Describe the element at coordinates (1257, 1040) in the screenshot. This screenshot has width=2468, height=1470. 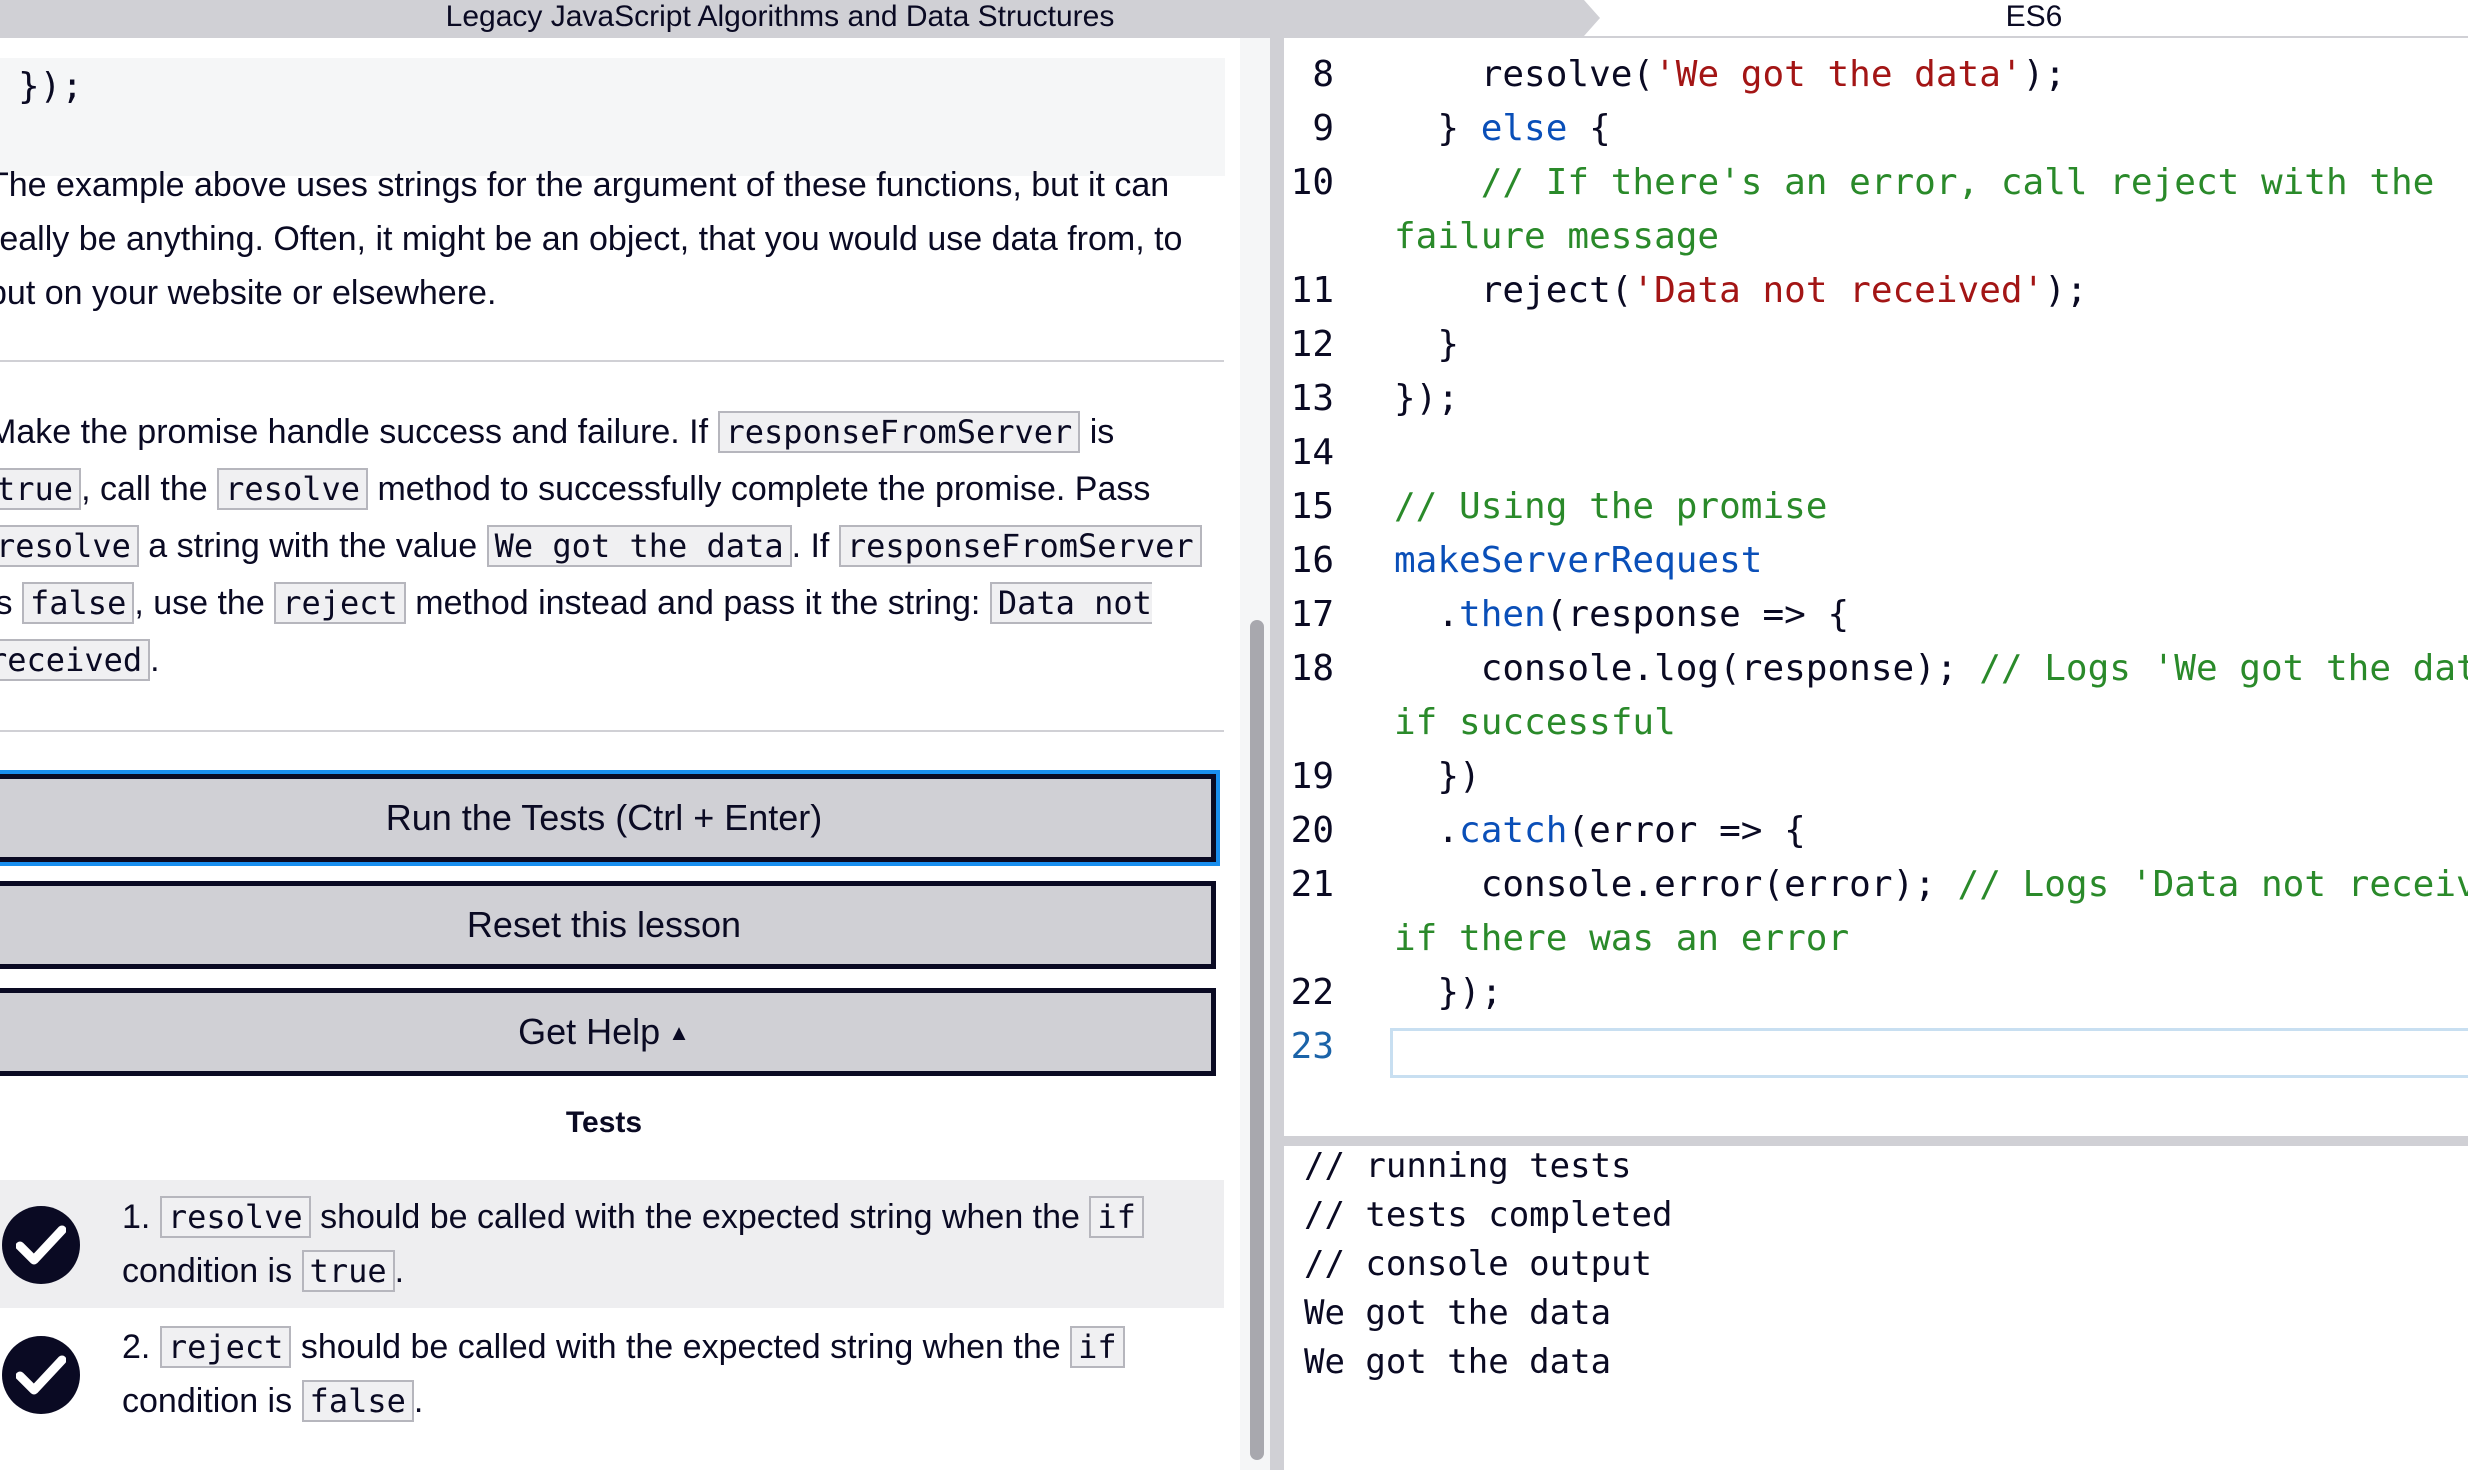
I see `scrollbar-thumb` at that location.